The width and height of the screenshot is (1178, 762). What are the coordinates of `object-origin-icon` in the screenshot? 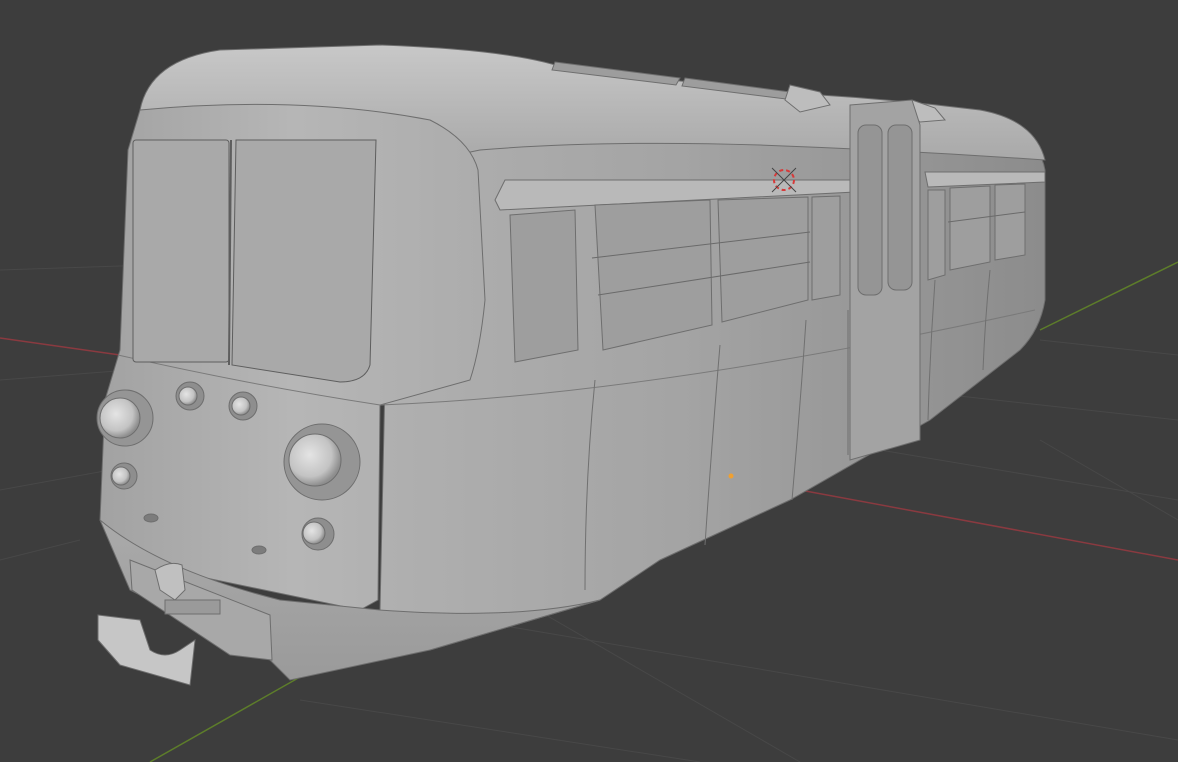 It's located at (731, 476).